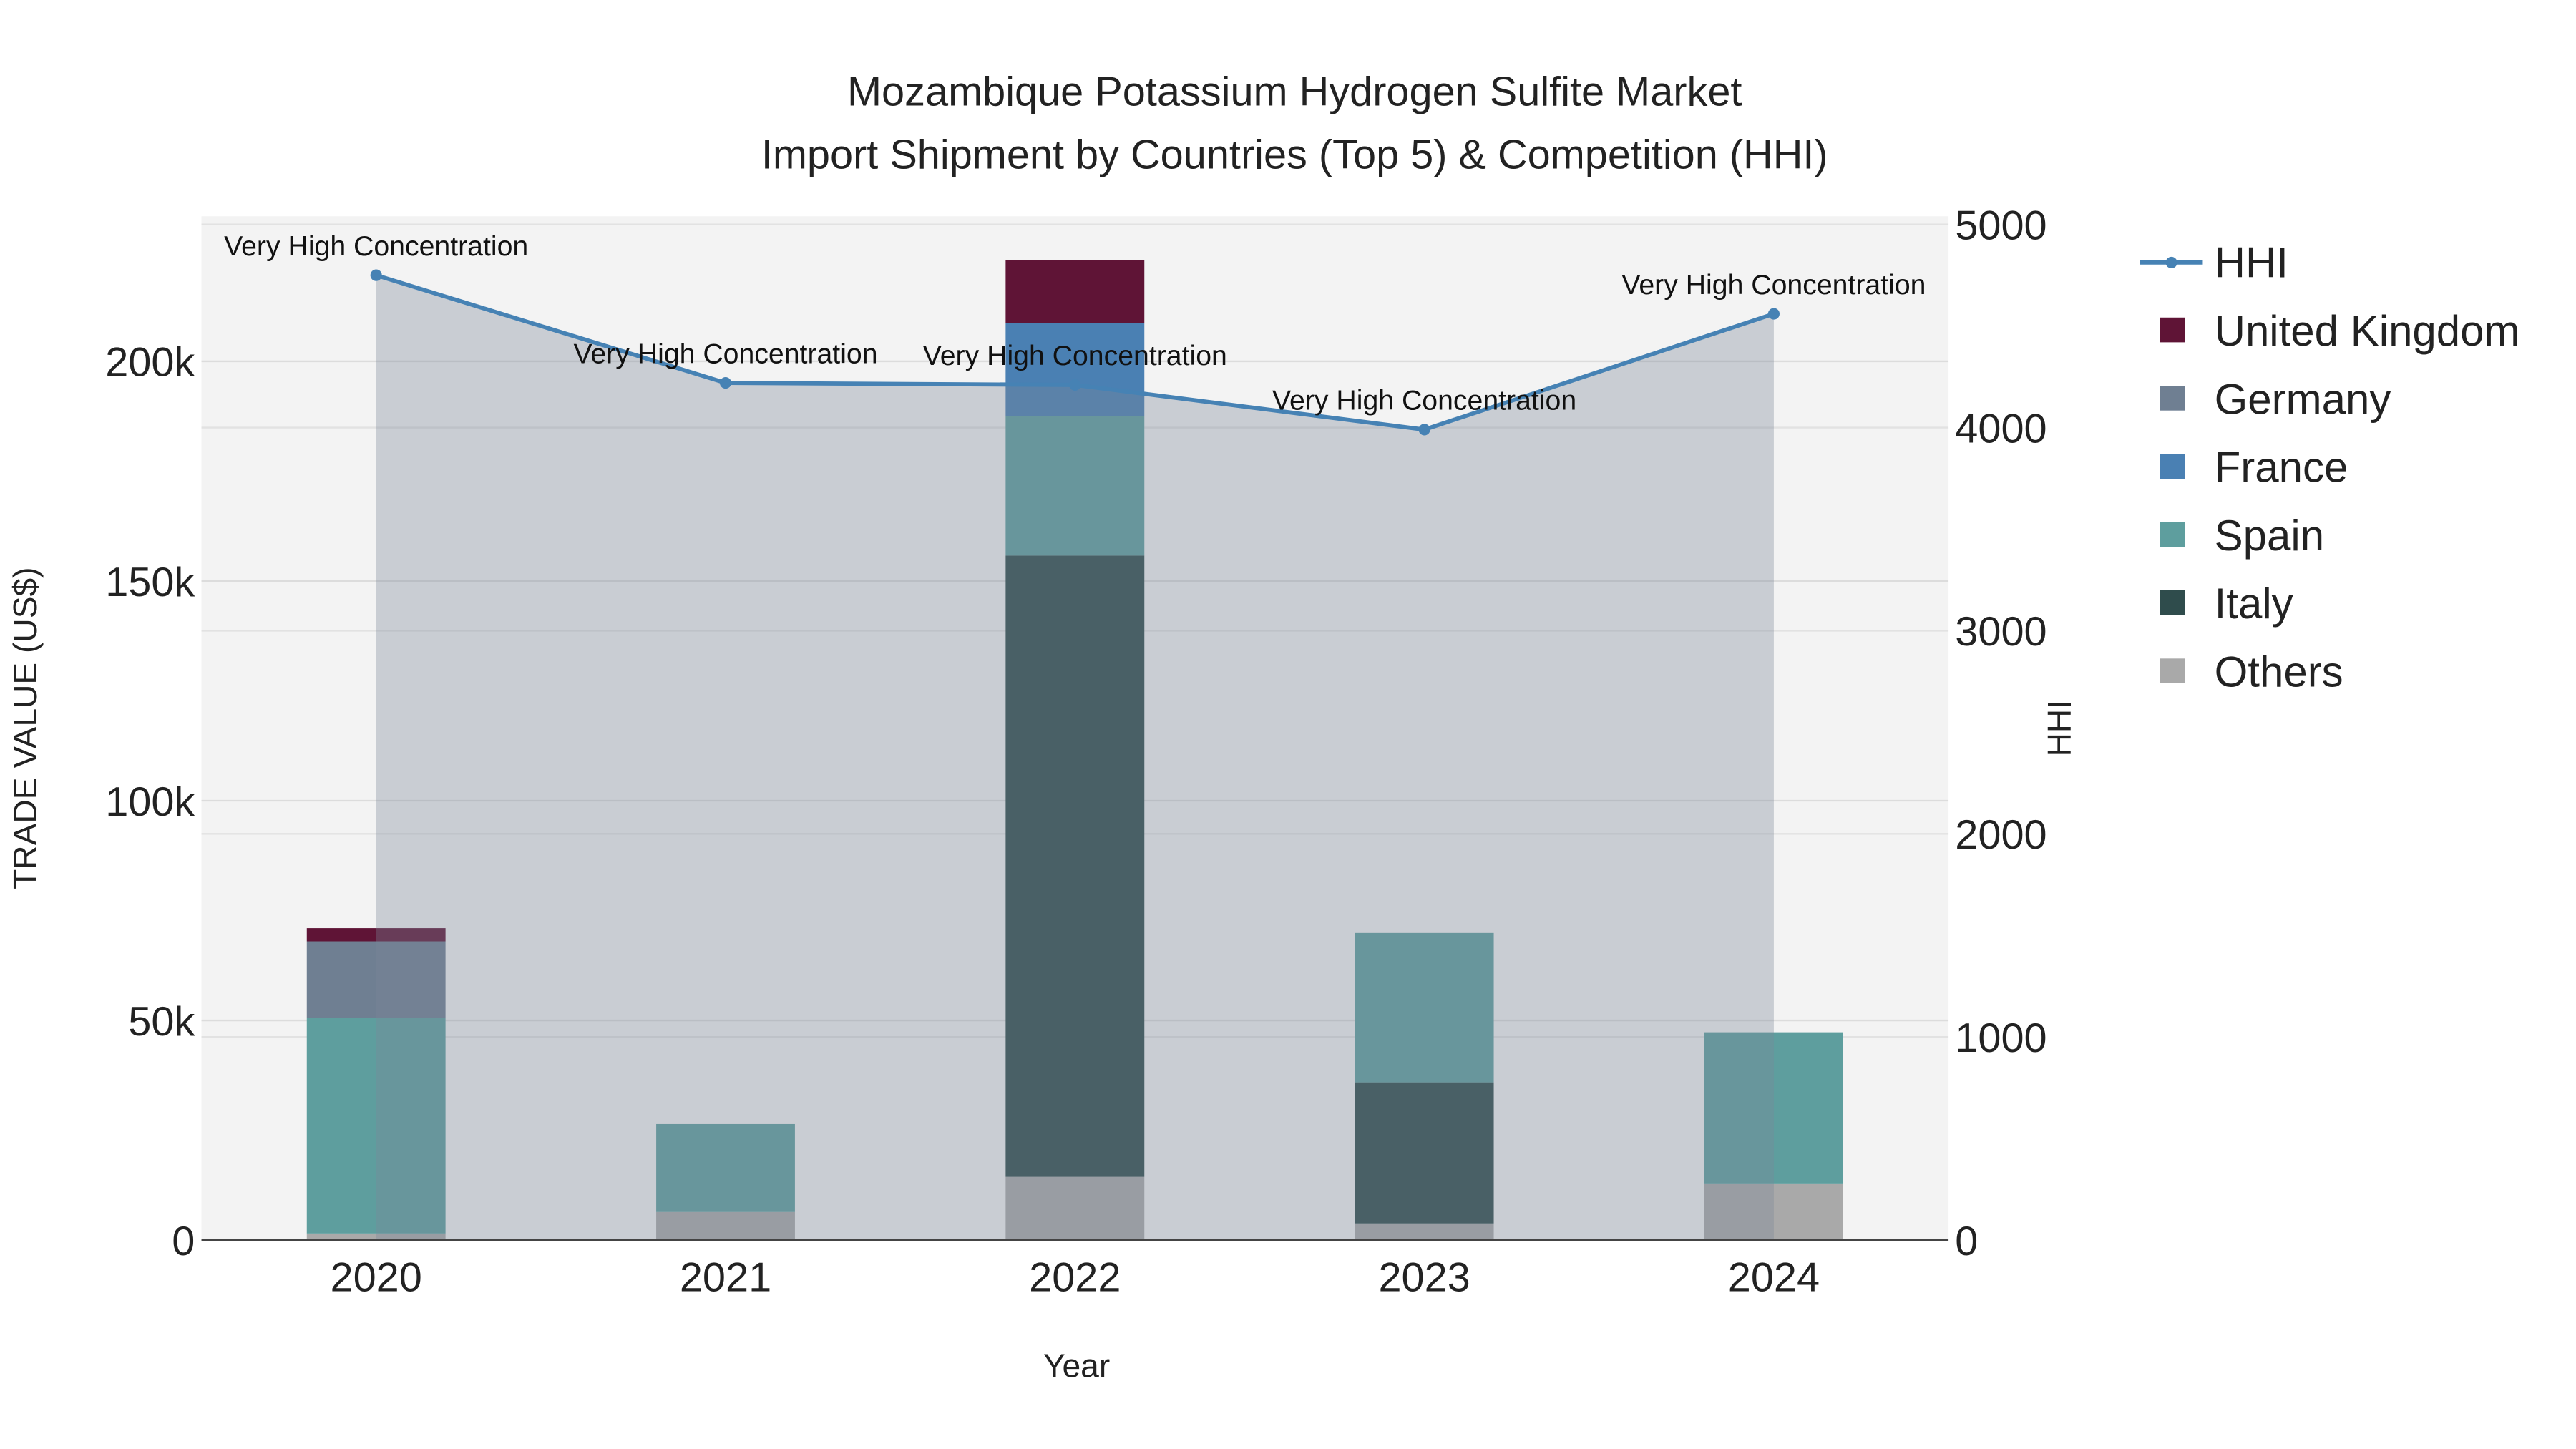  What do you see at coordinates (2269, 536) in the screenshot?
I see `legend-label: Spain` at bounding box center [2269, 536].